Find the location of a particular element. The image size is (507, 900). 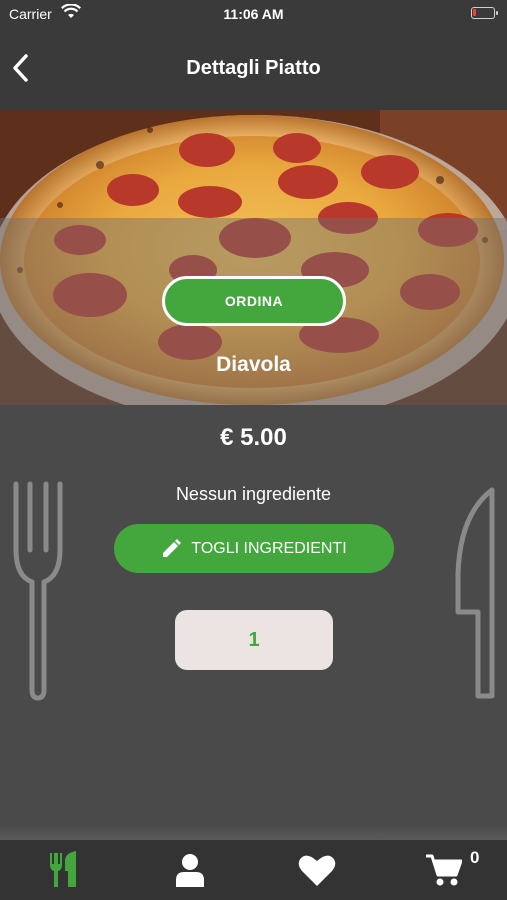

navigation-bar: Dettagli Piatto is located at coordinates (253, 69).